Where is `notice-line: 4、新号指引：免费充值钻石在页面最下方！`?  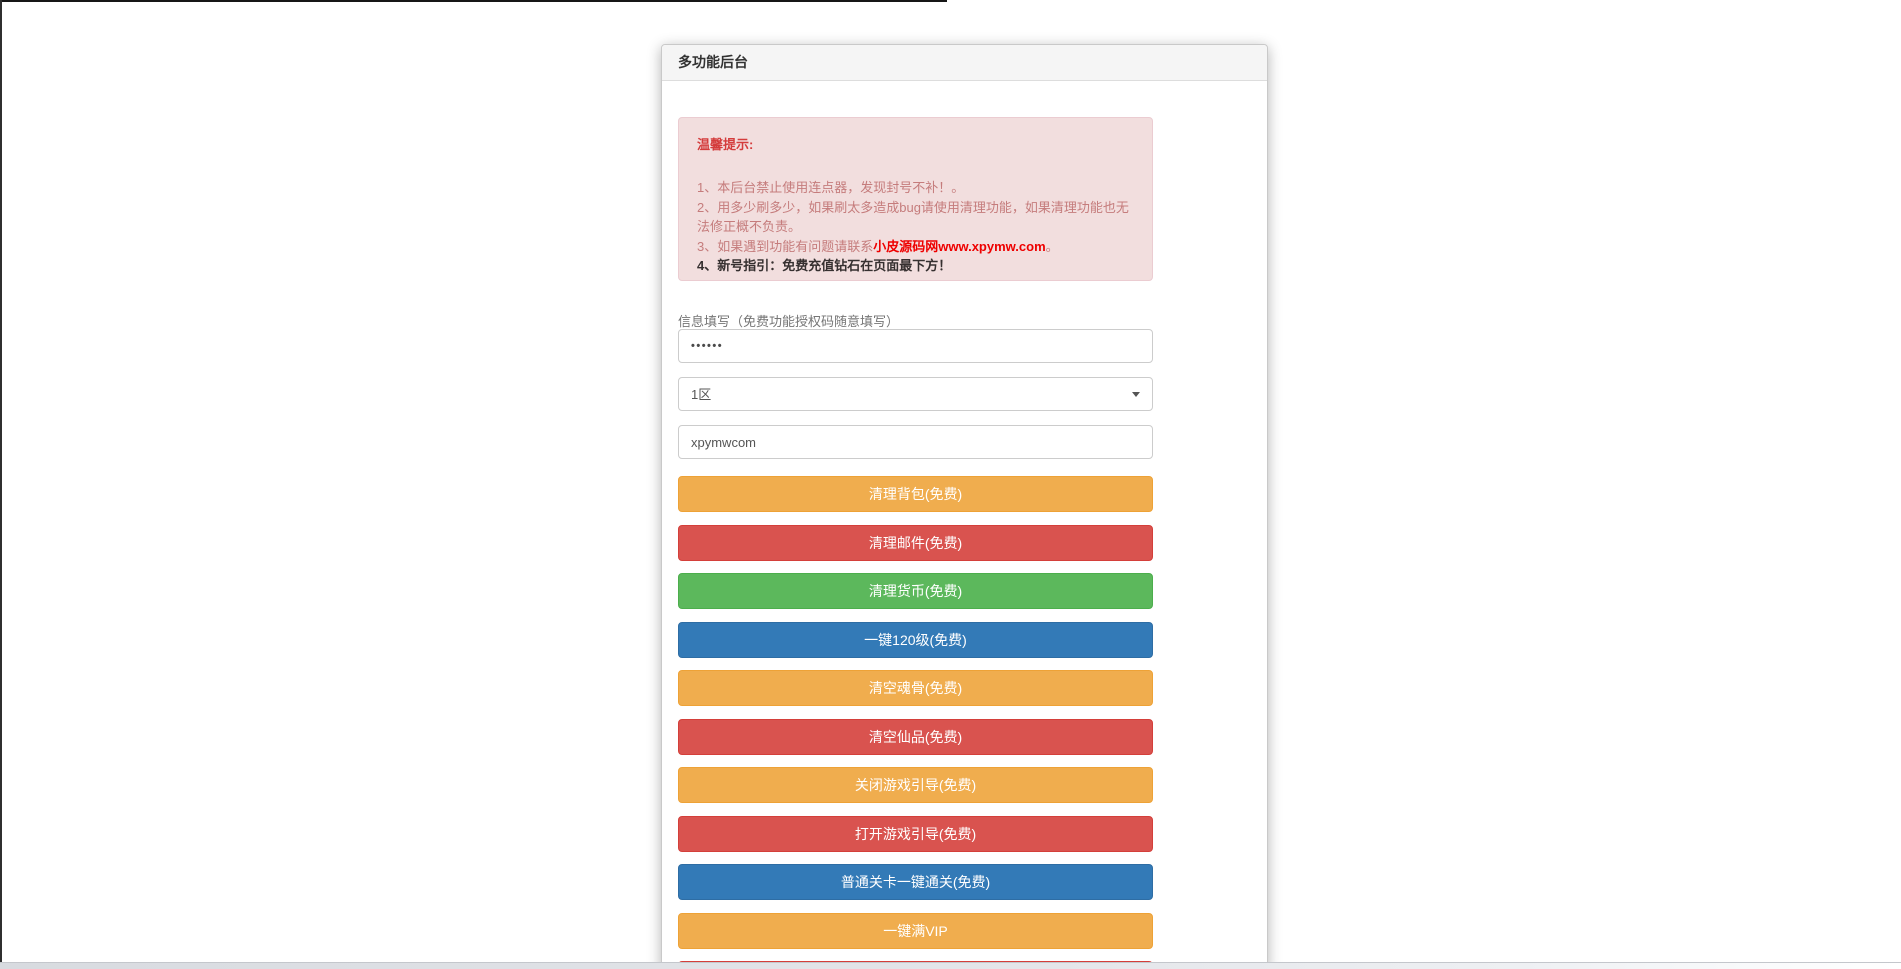 notice-line: 4、新号指引：免费充值钻石在页面最下方！ is located at coordinates (915, 266).